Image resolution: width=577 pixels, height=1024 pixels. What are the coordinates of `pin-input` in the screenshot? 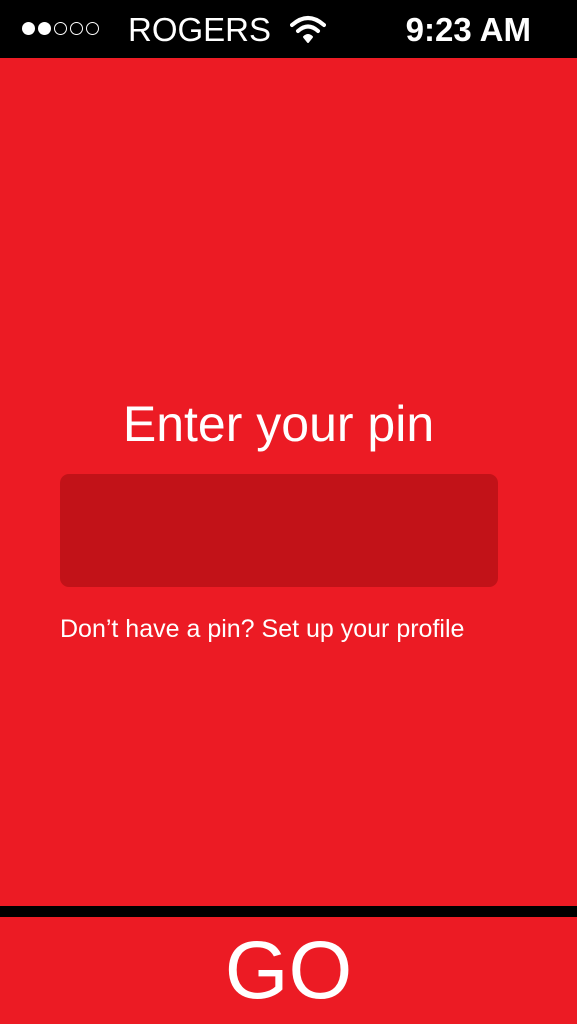 It's located at (279, 530).